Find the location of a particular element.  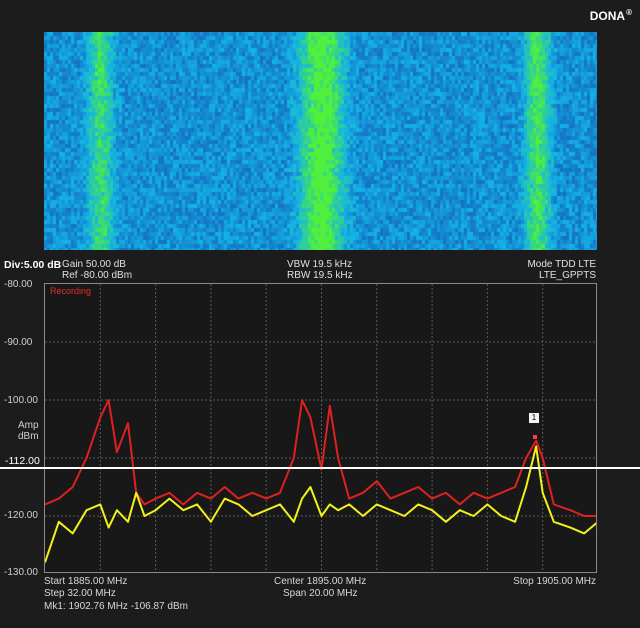

brand-logo: DONA® is located at coordinates (611, 15).